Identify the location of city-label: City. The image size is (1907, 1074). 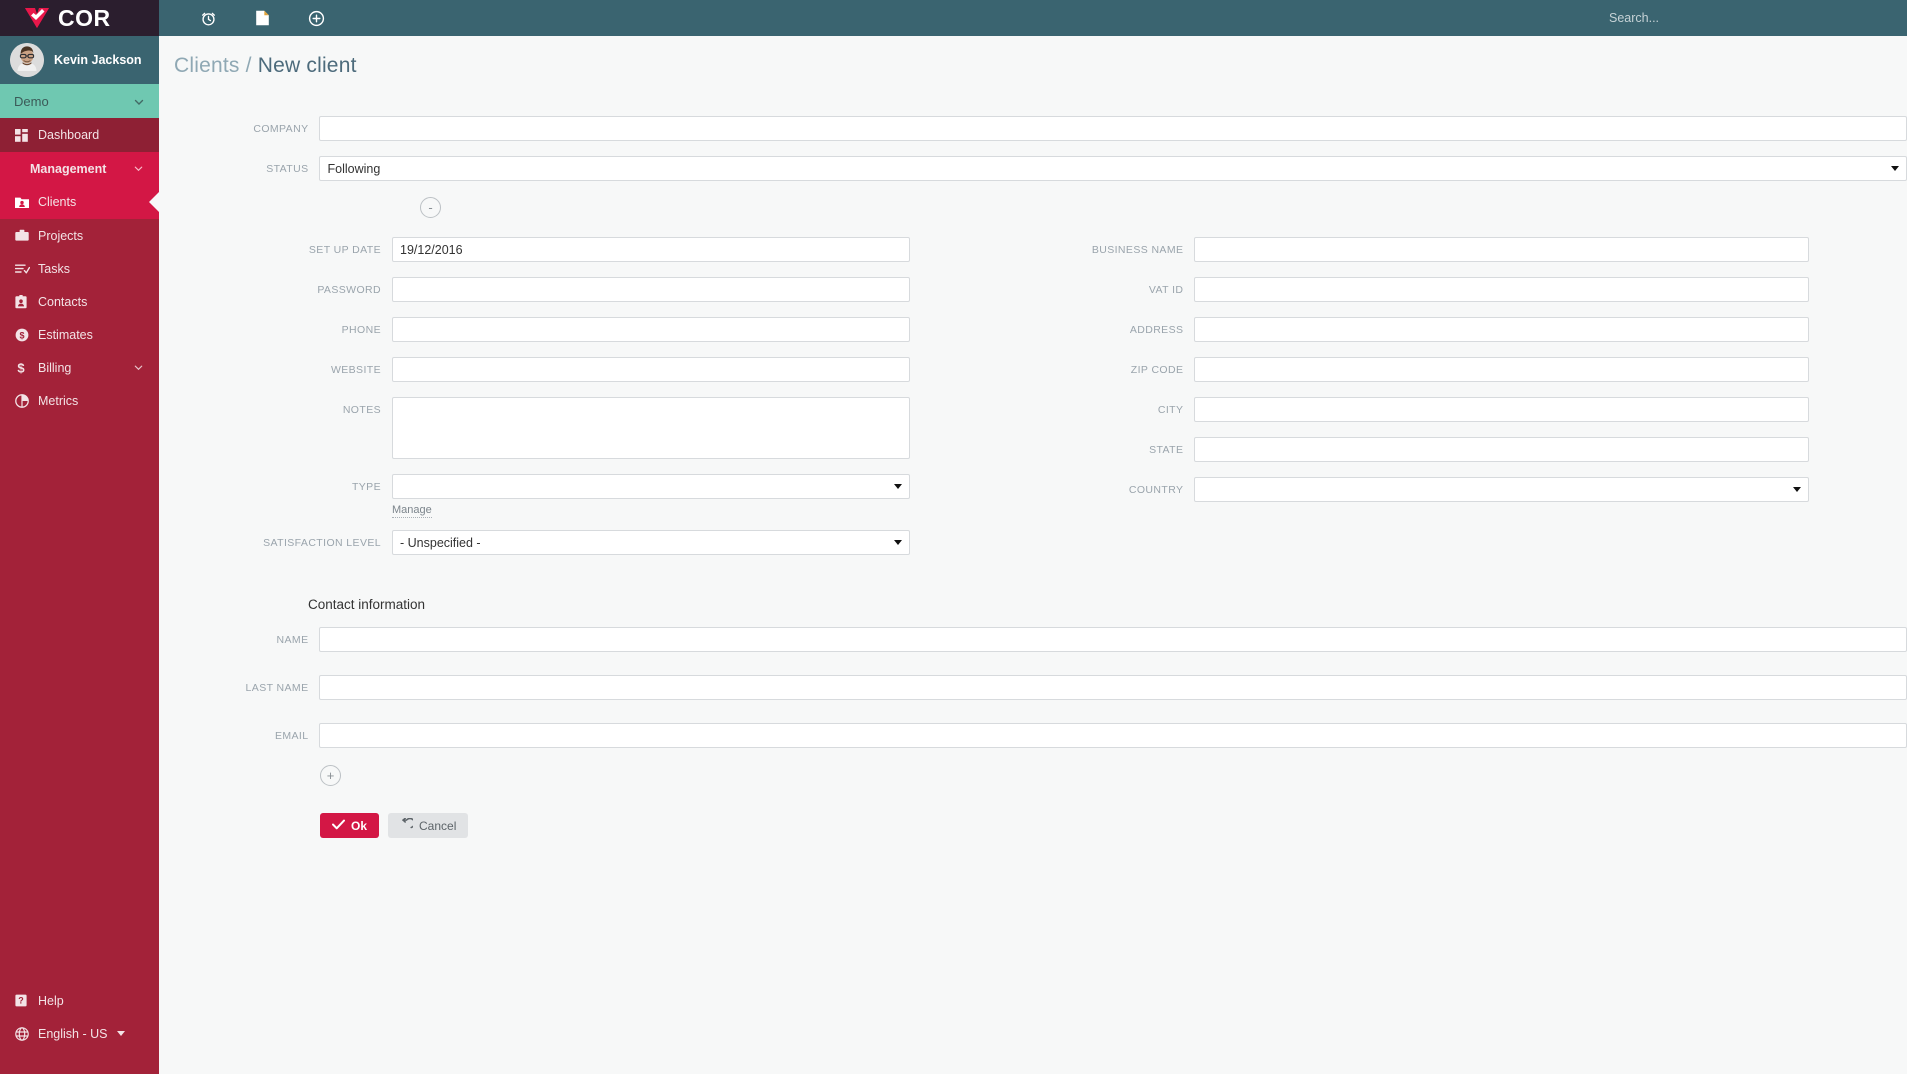
(1170, 410).